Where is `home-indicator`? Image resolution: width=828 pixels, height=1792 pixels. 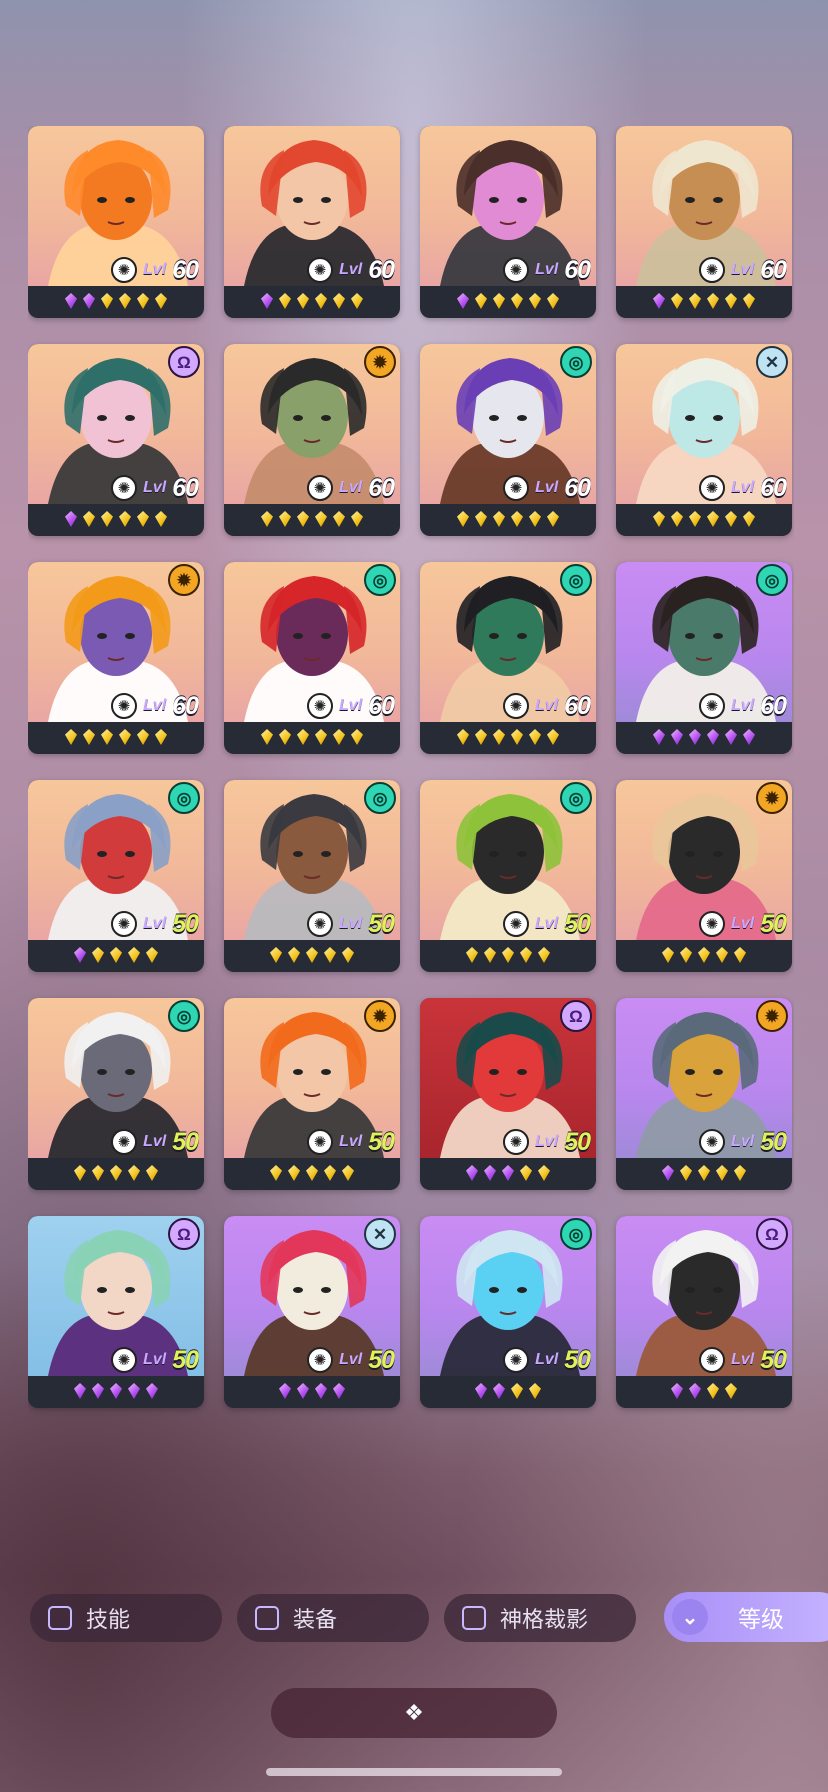
home-indicator is located at coordinates (414, 1772).